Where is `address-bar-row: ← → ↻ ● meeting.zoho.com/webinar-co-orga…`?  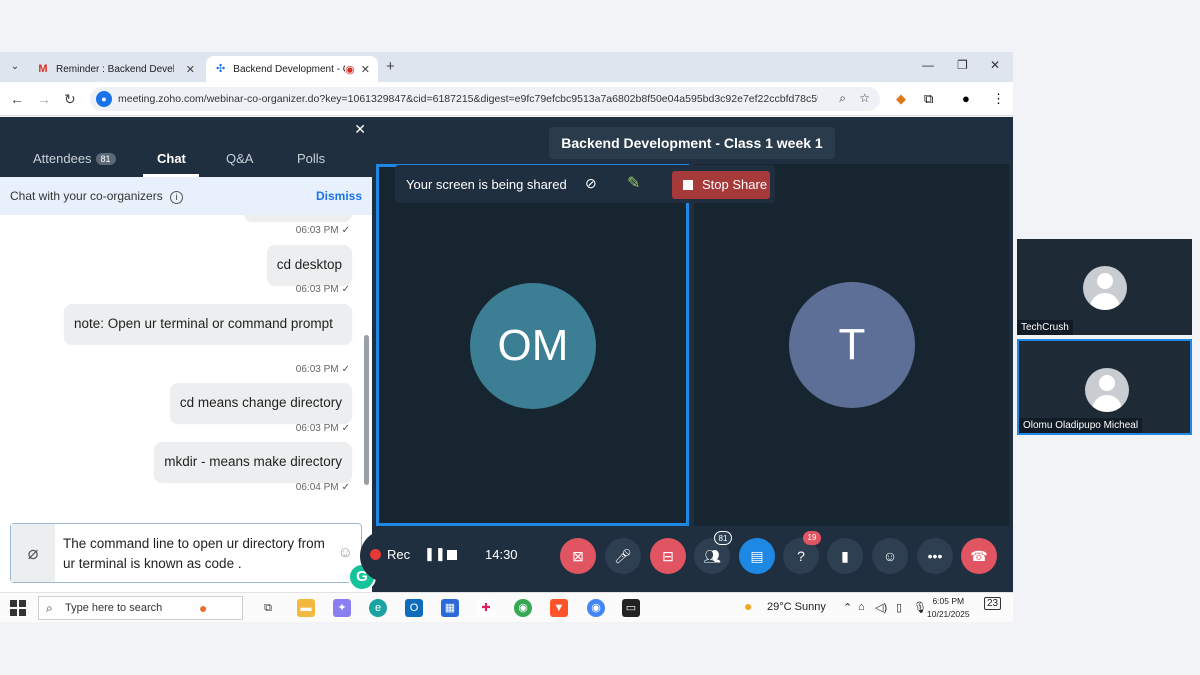 address-bar-row: ← → ↻ ● meeting.zoho.com/webinar-co-orga… is located at coordinates (506, 99).